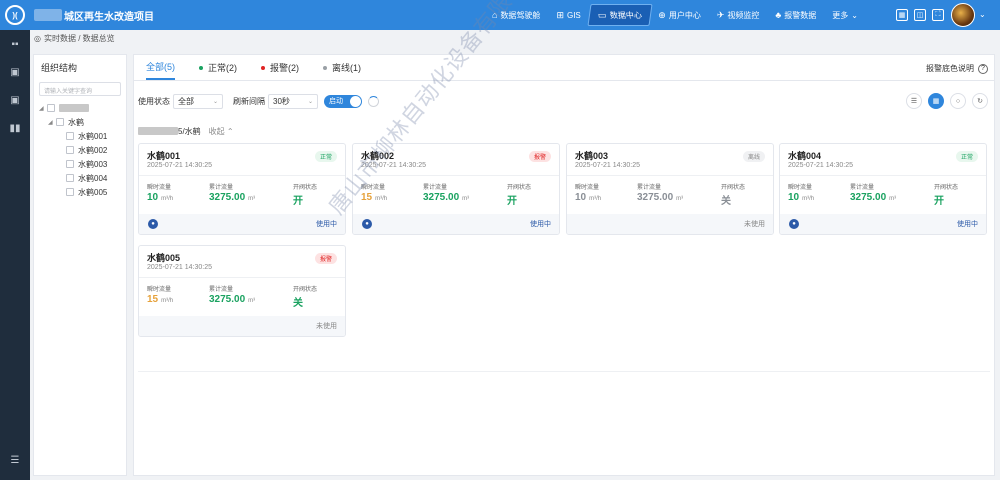 This screenshot has height=480, width=1000. What do you see at coordinates (726, 201) in the screenshot?
I see `metric-number: 关` at bounding box center [726, 201].